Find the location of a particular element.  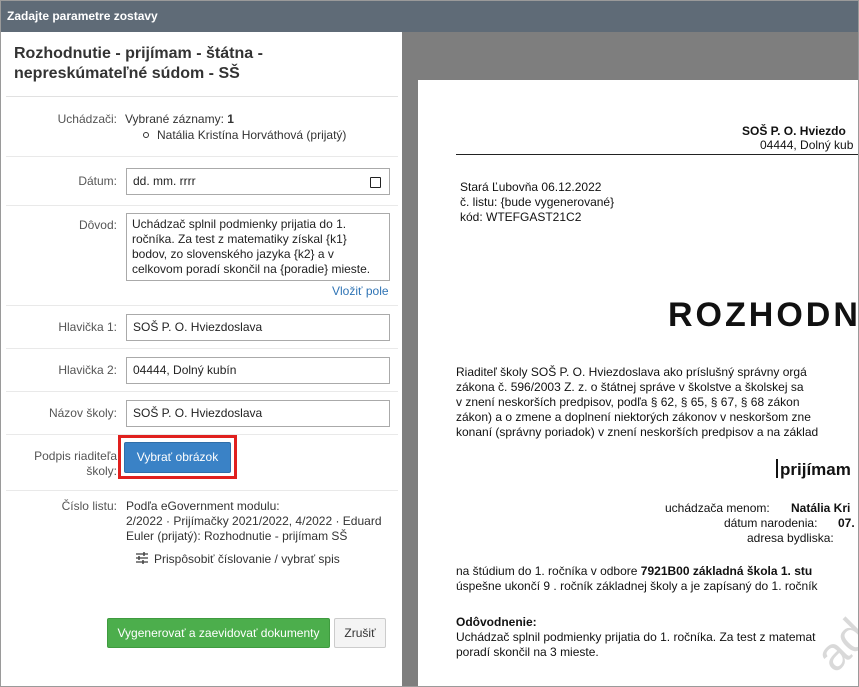

title-divider is located at coordinates (202, 96).